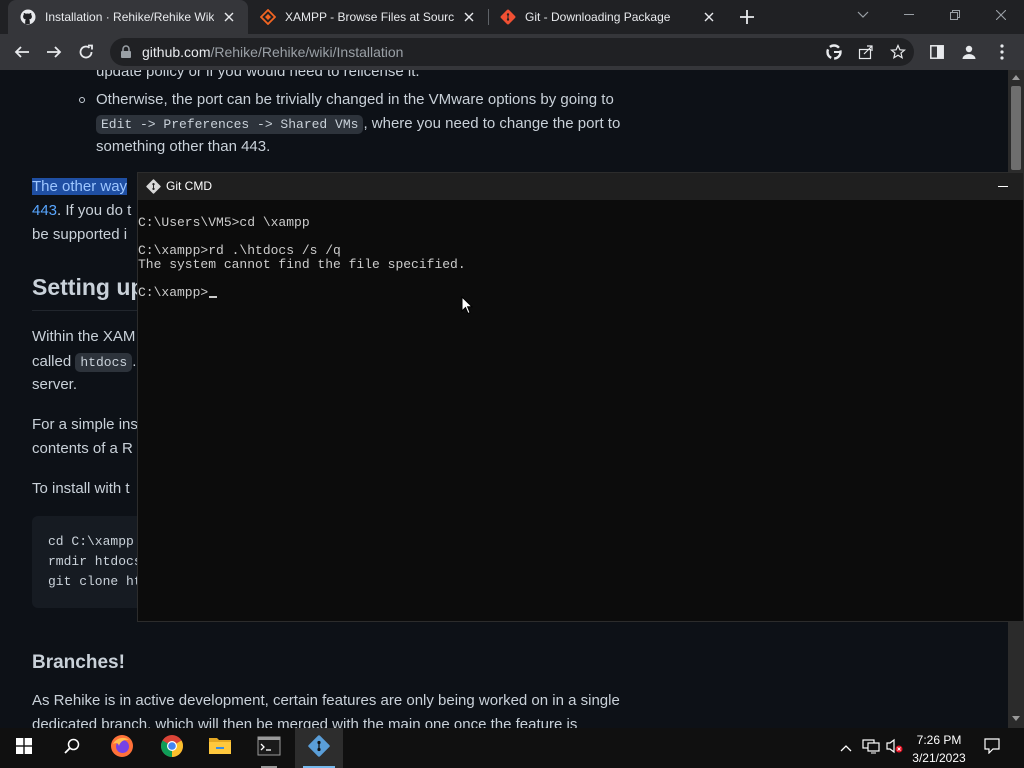  Describe the element at coordinates (82, 448) in the screenshot. I see `page-text: contents of a R` at that location.